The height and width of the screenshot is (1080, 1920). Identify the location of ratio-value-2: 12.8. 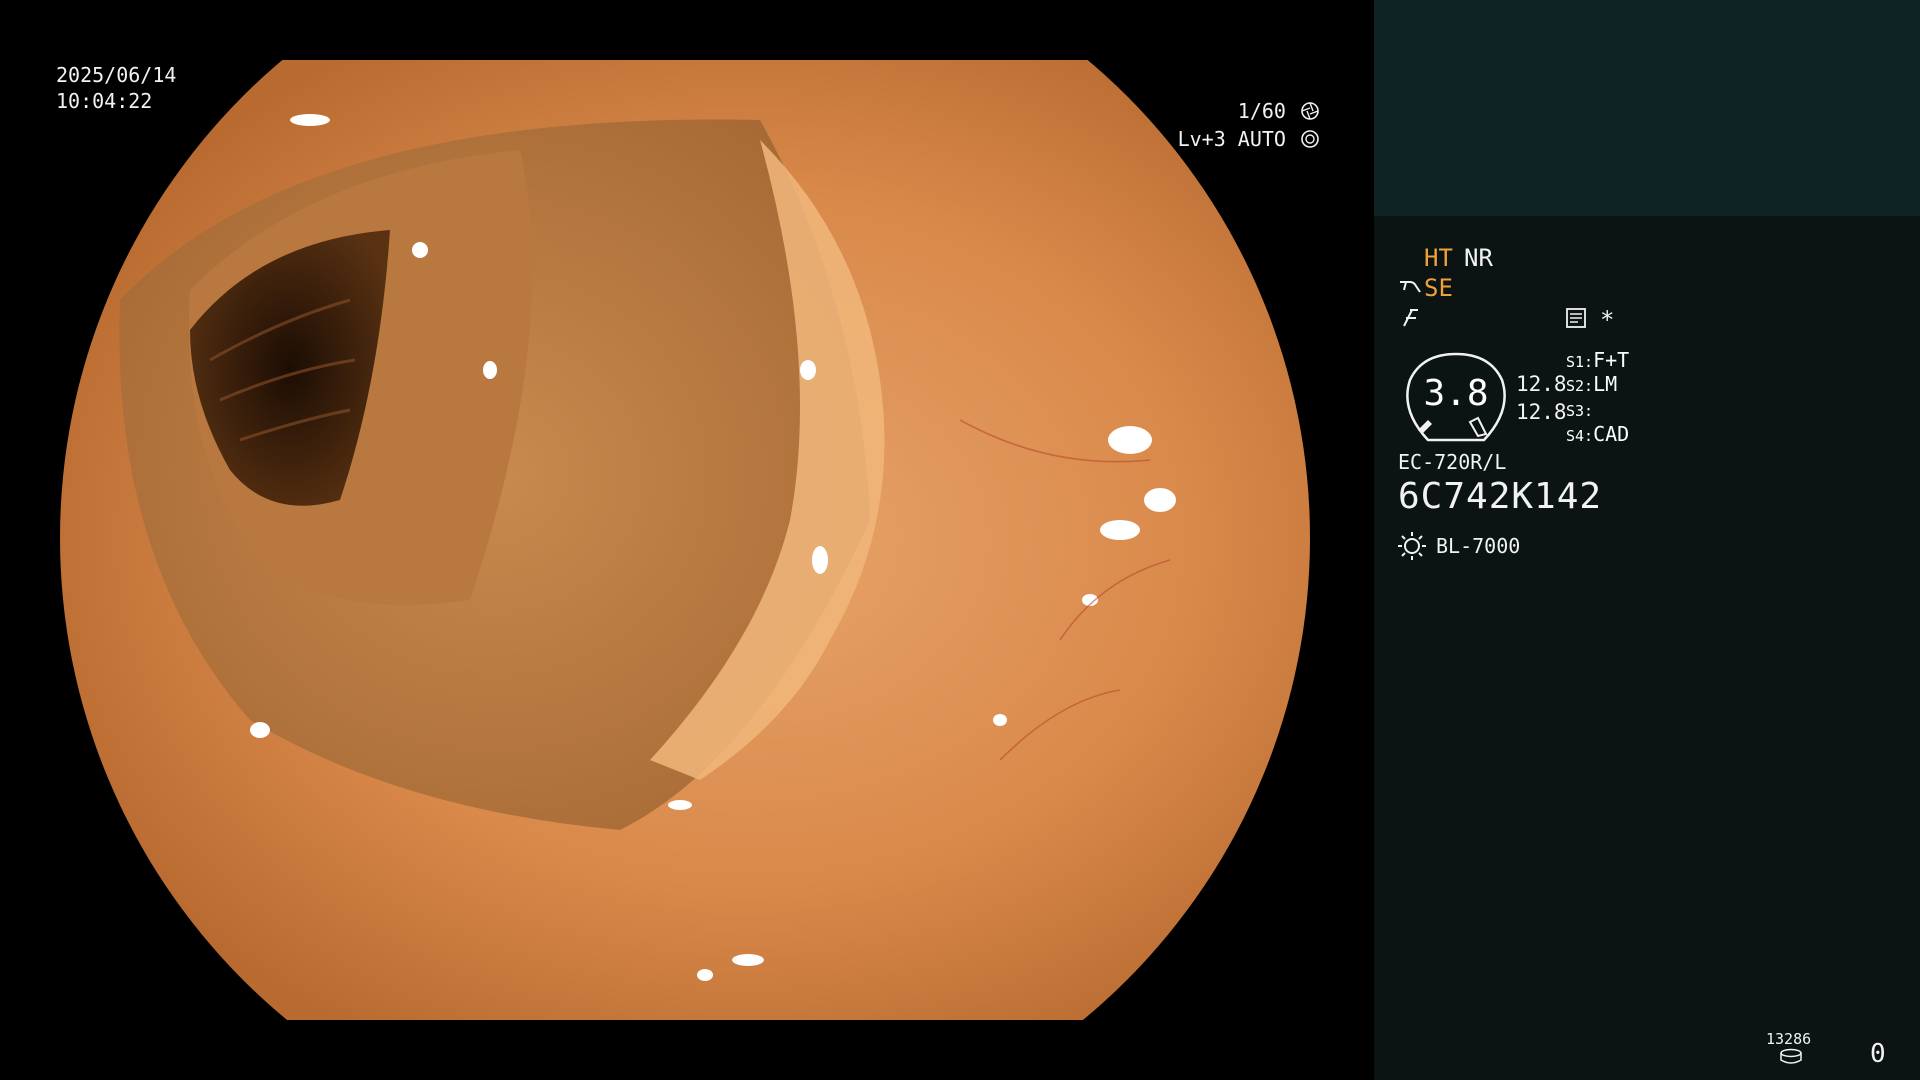
(1541, 412).